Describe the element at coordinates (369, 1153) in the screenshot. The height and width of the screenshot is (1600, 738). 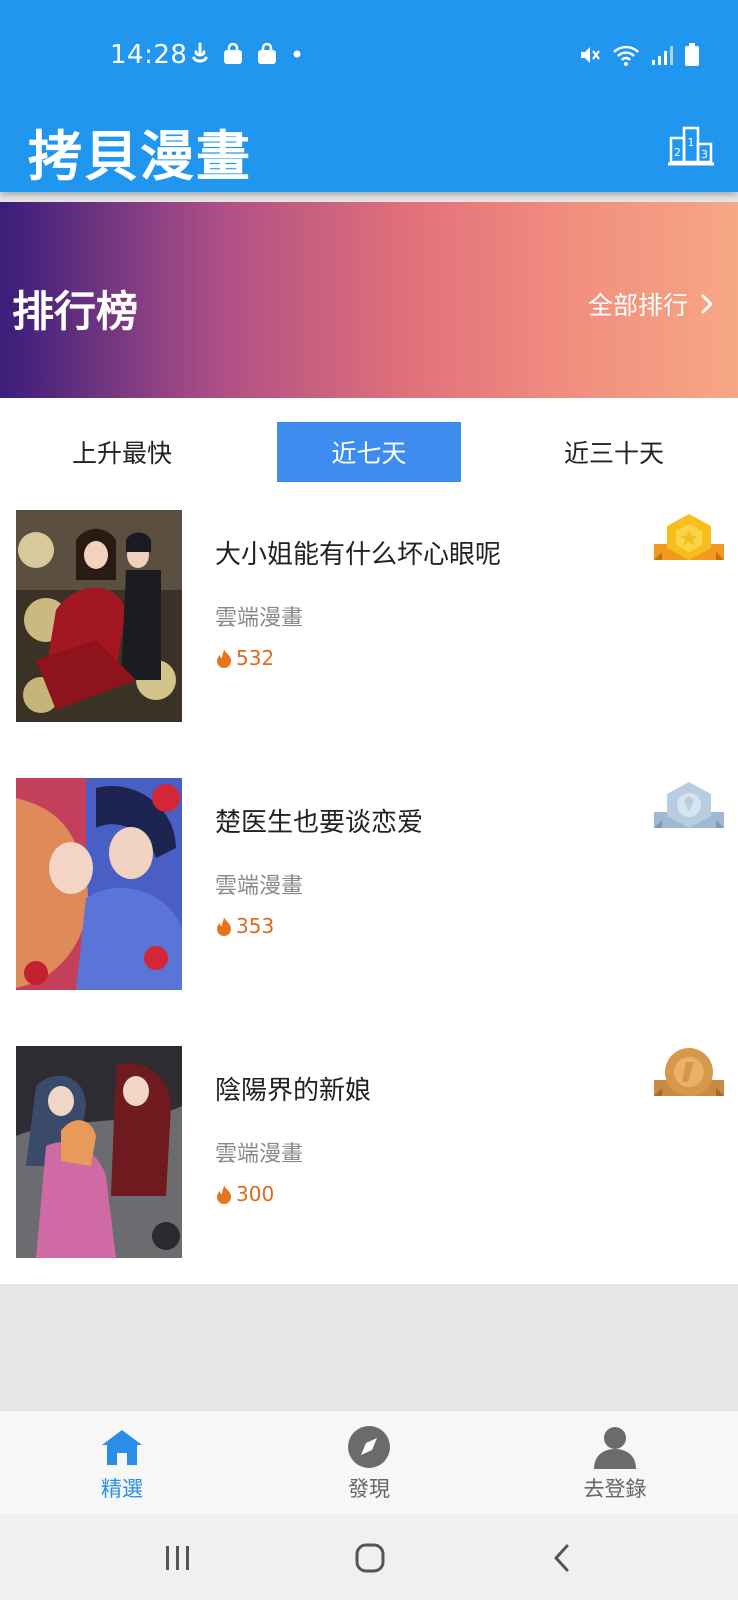
I see `list-item: 陰陽界的新娘 雲端漫畫 300` at that location.